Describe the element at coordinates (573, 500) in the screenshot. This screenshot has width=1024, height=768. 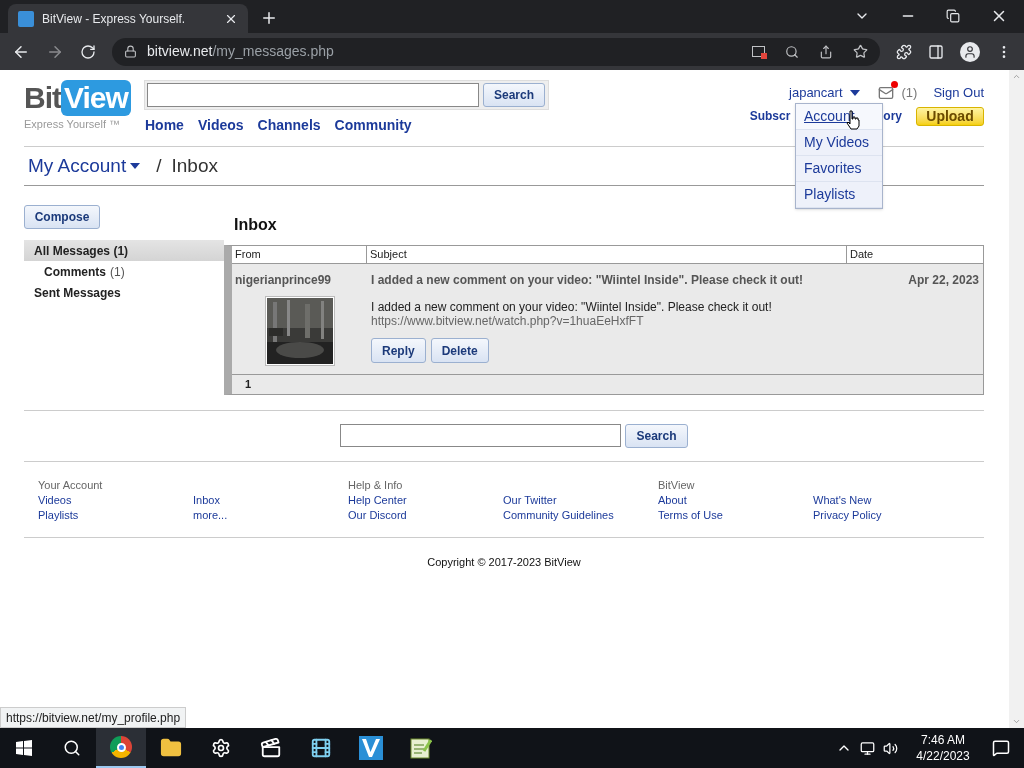
I see `footer-link: Our Twitter` at that location.